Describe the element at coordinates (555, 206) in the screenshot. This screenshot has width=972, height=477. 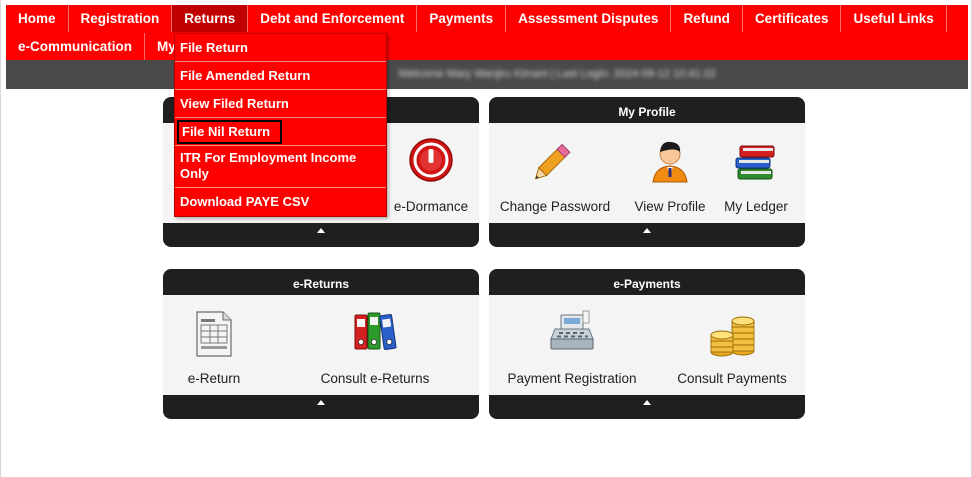
I see `tile-change-password-label: Change Password` at that location.